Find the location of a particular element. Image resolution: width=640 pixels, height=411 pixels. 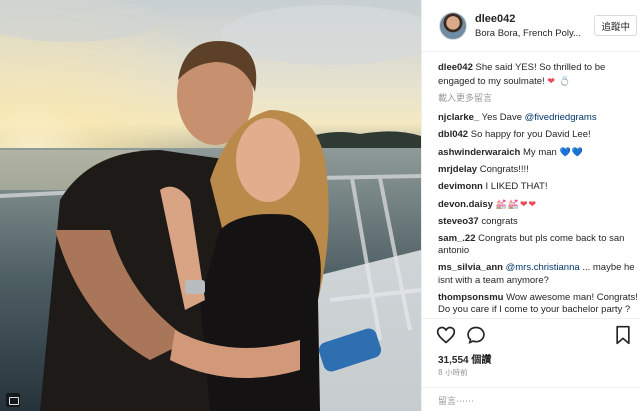

load-more-comments-link: 載入更多留言 is located at coordinates (538, 99).